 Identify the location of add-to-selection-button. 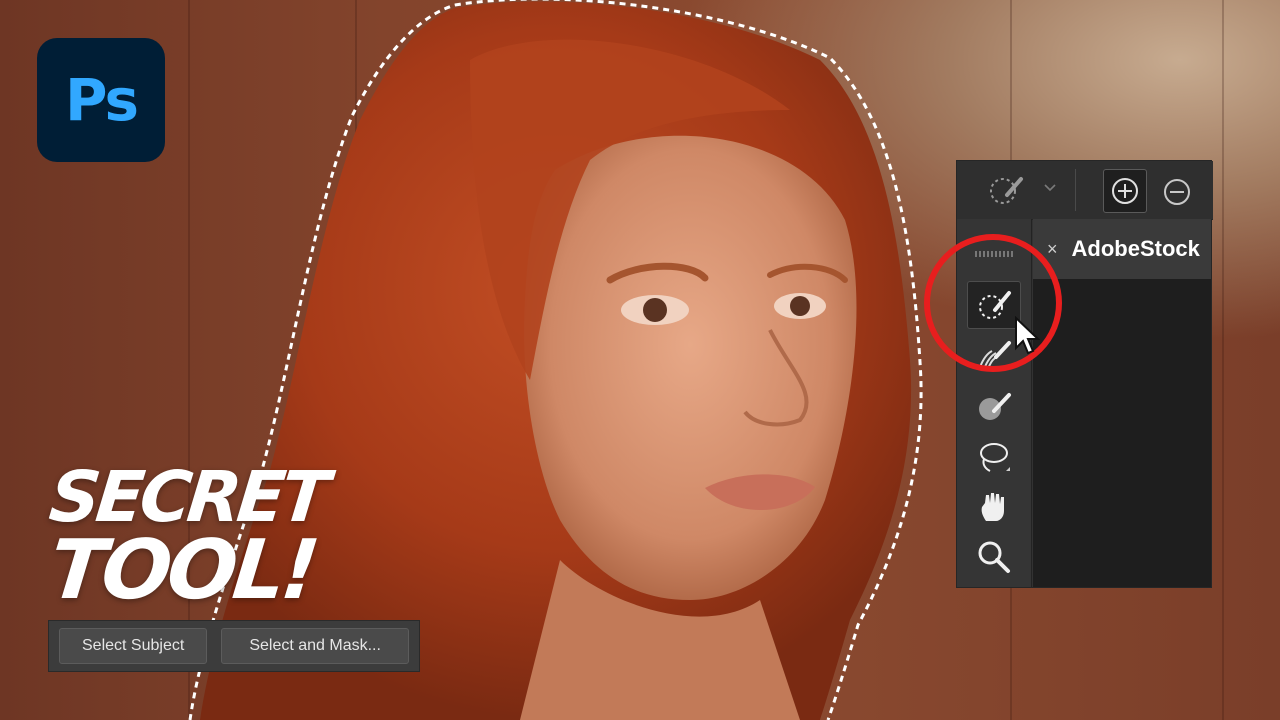
(1125, 191).